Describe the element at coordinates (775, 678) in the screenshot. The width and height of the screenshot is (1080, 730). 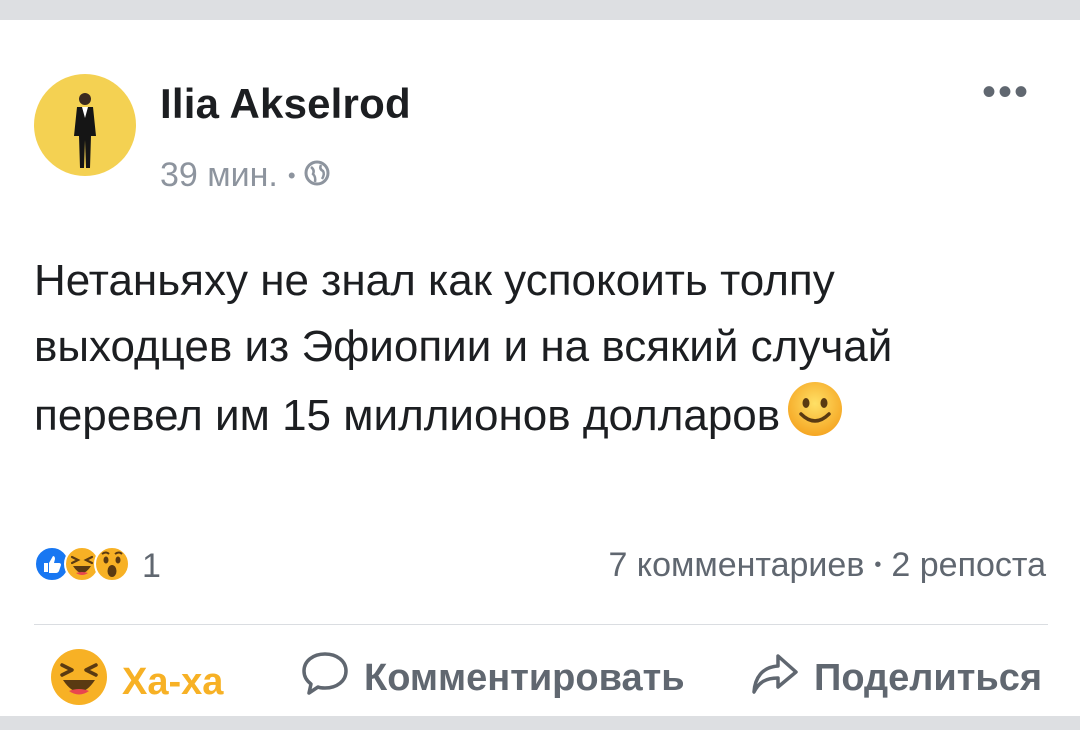
I see `share-icon` at that location.